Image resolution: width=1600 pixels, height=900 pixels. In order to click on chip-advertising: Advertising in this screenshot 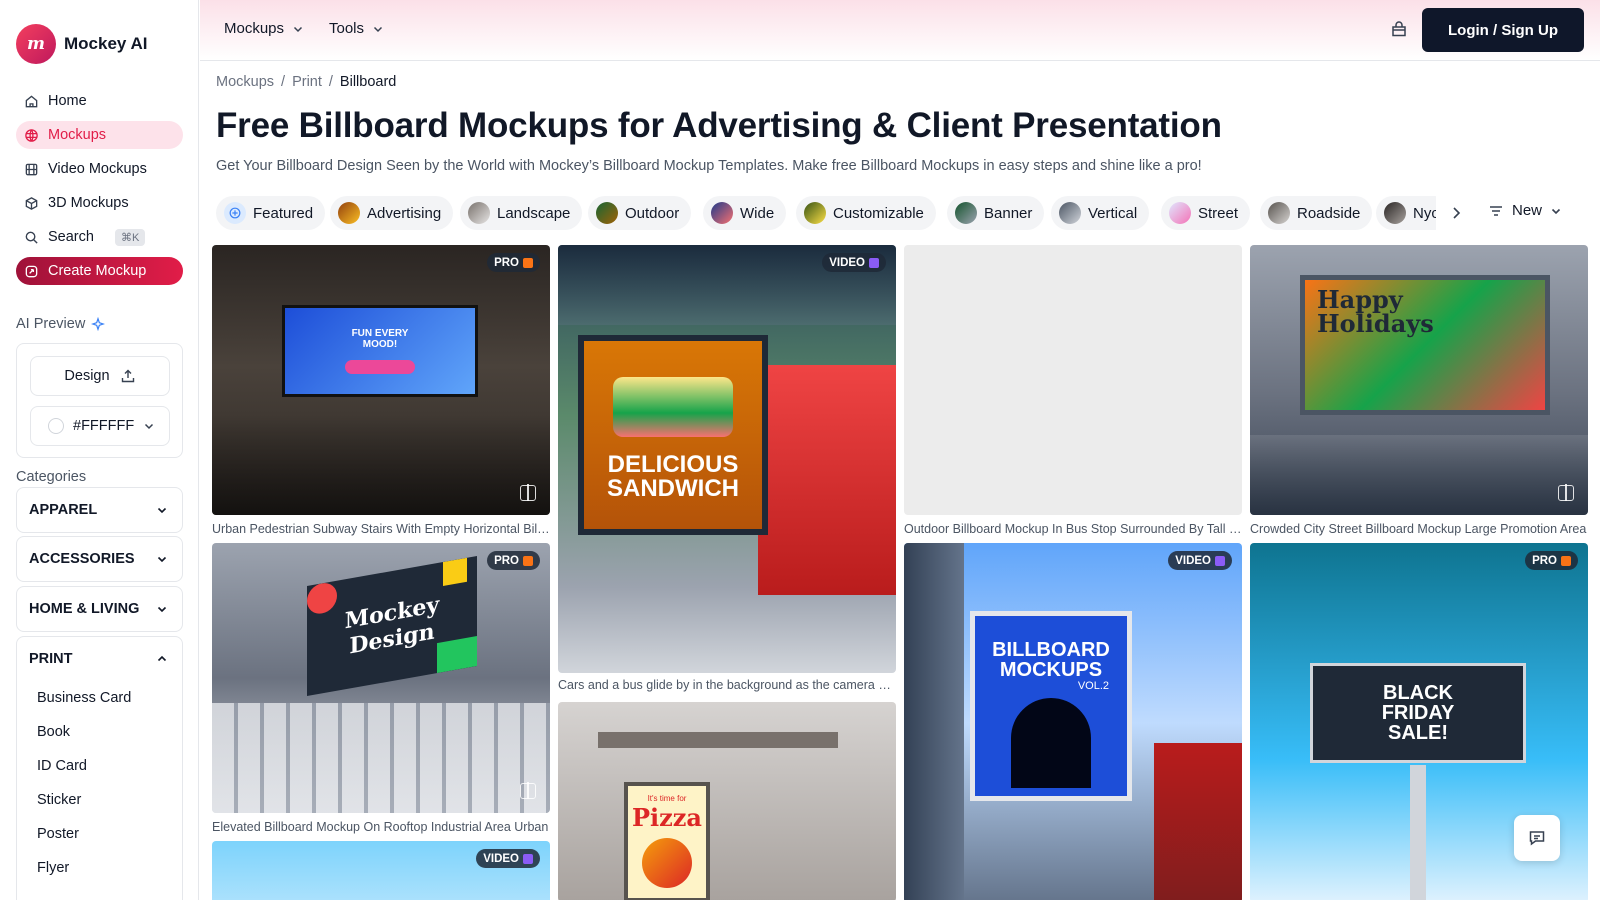, I will do `click(392, 213)`.